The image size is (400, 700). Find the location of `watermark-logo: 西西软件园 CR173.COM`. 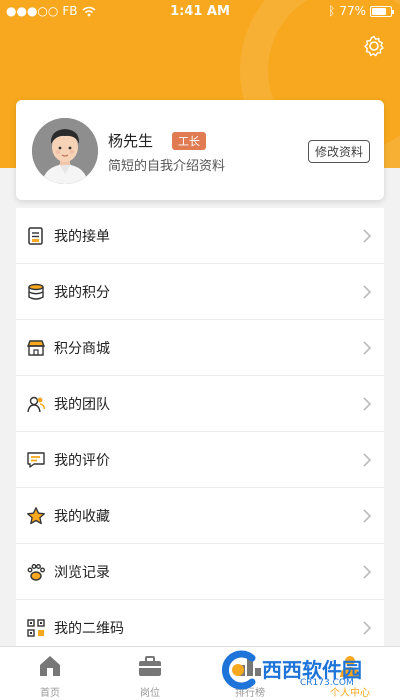

watermark-logo: 西西软件园 CR173.COM is located at coordinates (301, 671).